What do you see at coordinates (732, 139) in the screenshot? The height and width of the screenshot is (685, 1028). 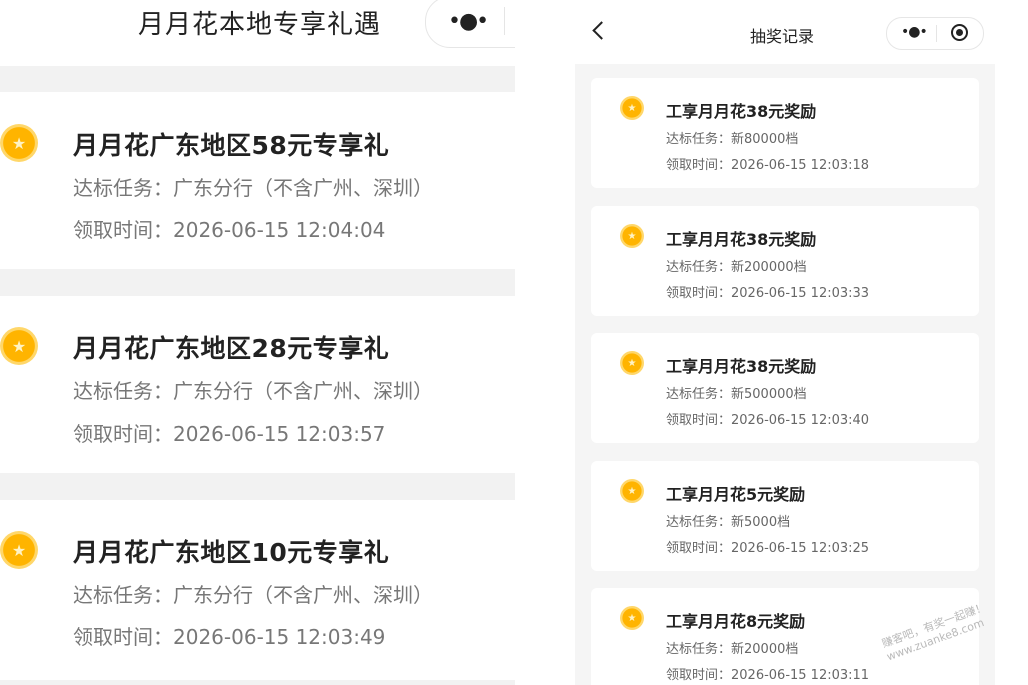 I see `record-task: 达标任务：新80000档` at bounding box center [732, 139].